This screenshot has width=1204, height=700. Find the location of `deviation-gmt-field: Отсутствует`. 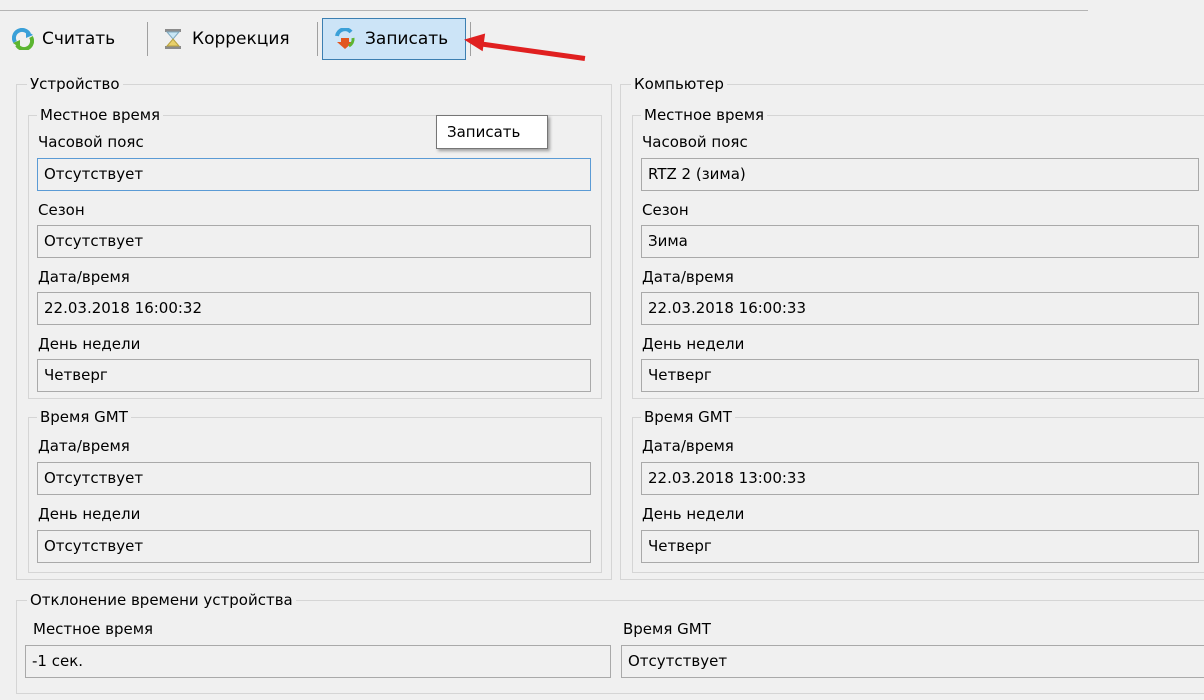

deviation-gmt-field: Отсутствует is located at coordinates (912, 661).